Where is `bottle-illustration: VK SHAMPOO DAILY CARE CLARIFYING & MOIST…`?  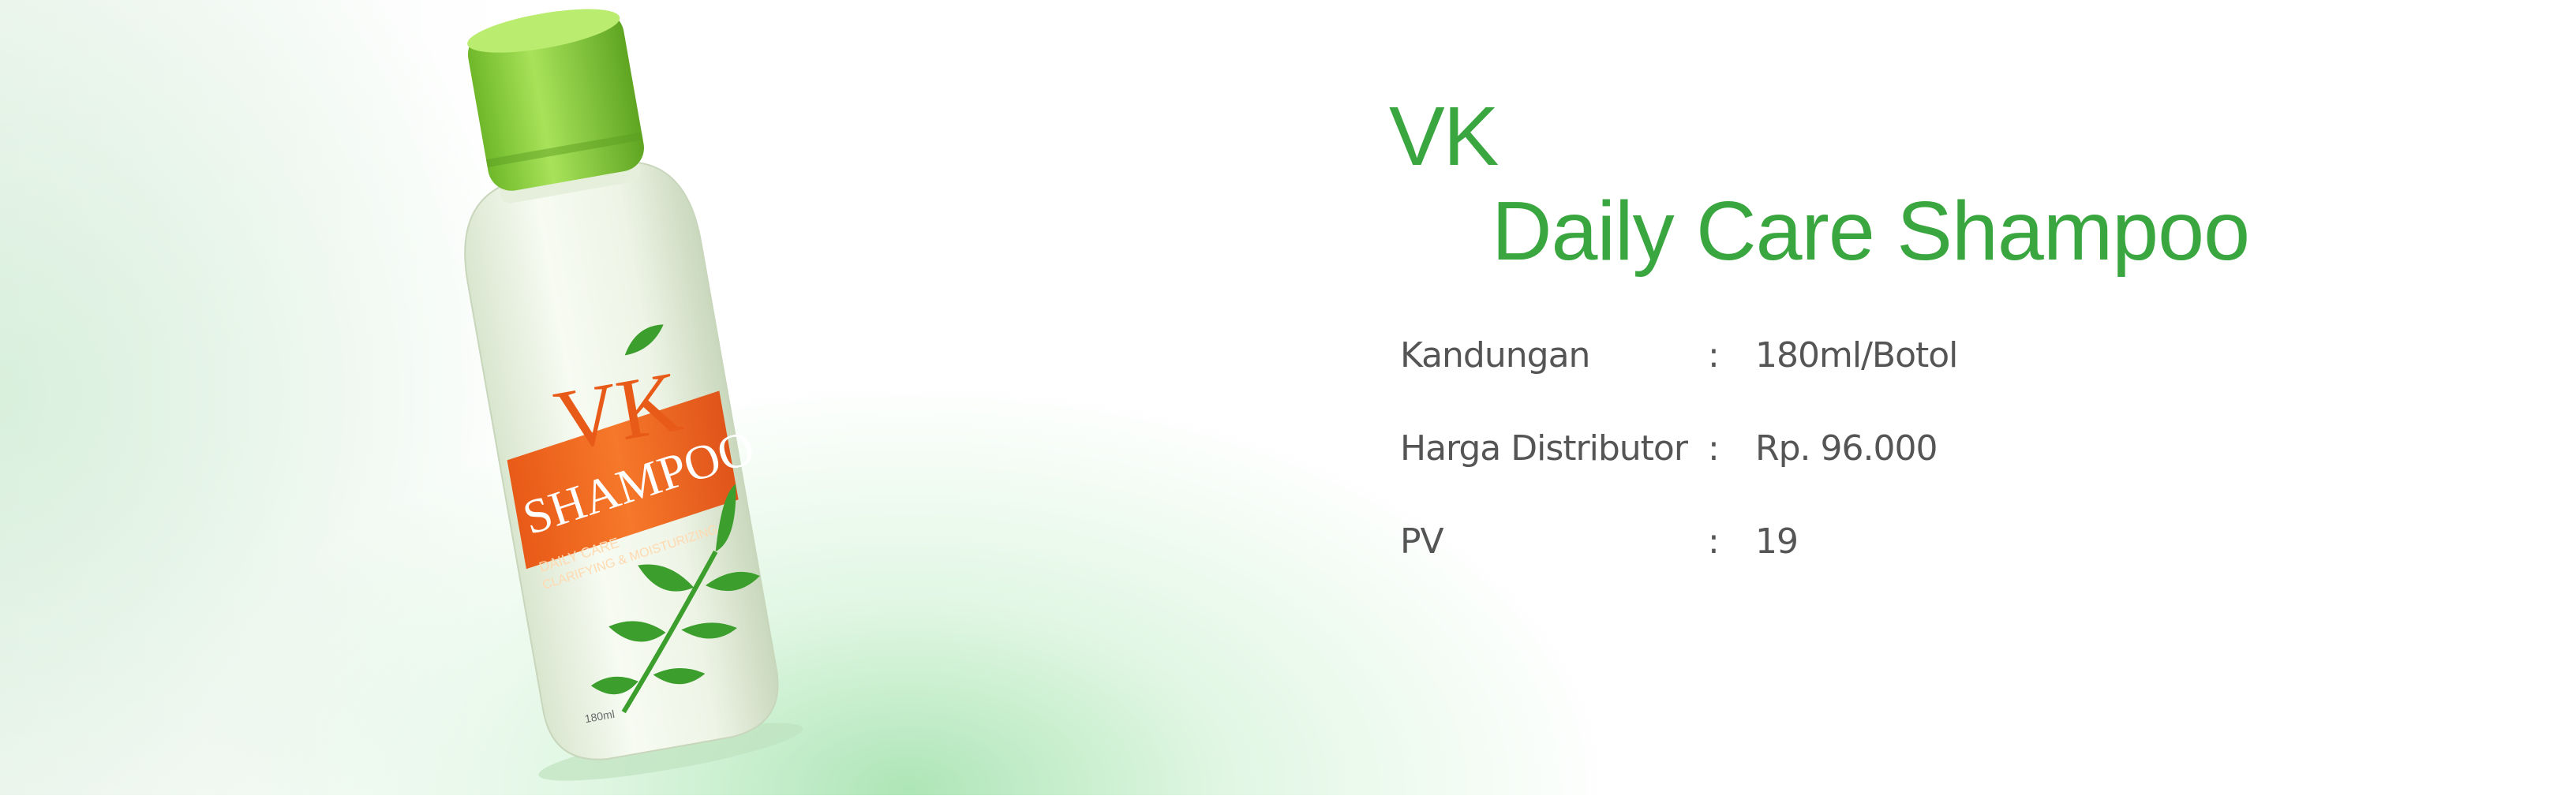 bottle-illustration: VK SHAMPOO DAILY CARE CLARIFYING & MOIST… is located at coordinates (633, 395).